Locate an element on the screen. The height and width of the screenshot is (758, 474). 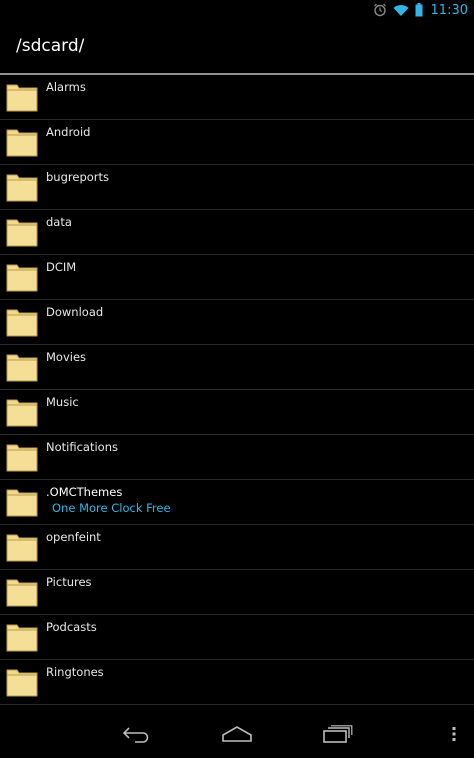
item-name: .OMCThemes is located at coordinates (84, 492).